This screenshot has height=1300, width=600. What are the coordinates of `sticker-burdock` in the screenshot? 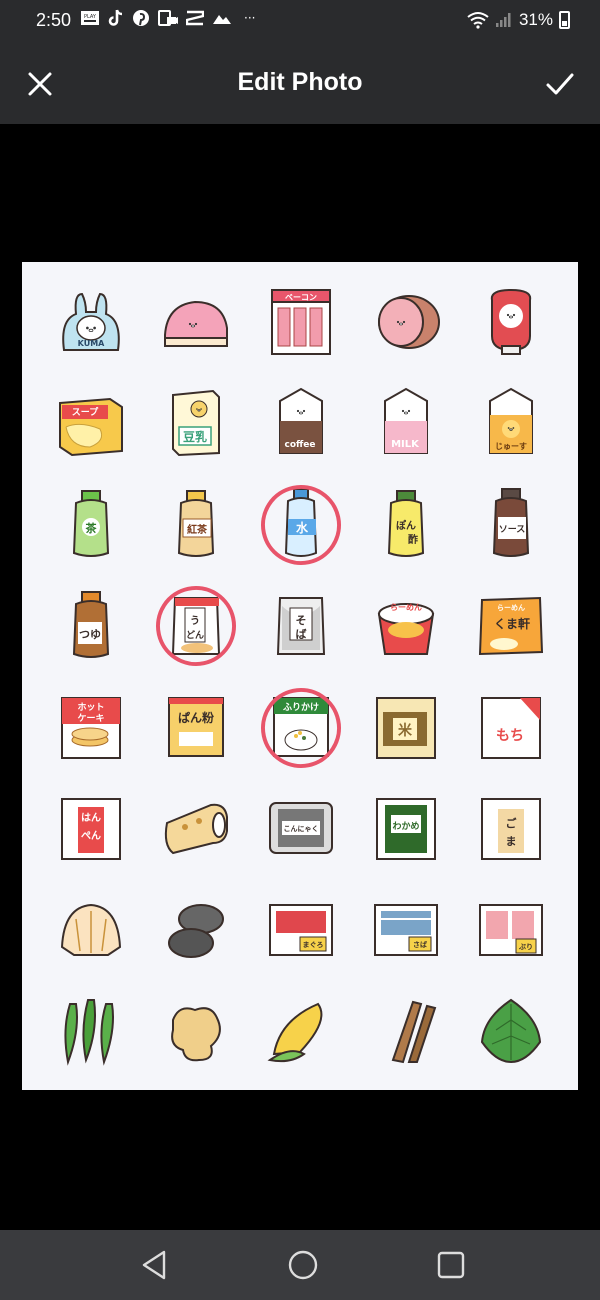 It's located at (406, 1032).